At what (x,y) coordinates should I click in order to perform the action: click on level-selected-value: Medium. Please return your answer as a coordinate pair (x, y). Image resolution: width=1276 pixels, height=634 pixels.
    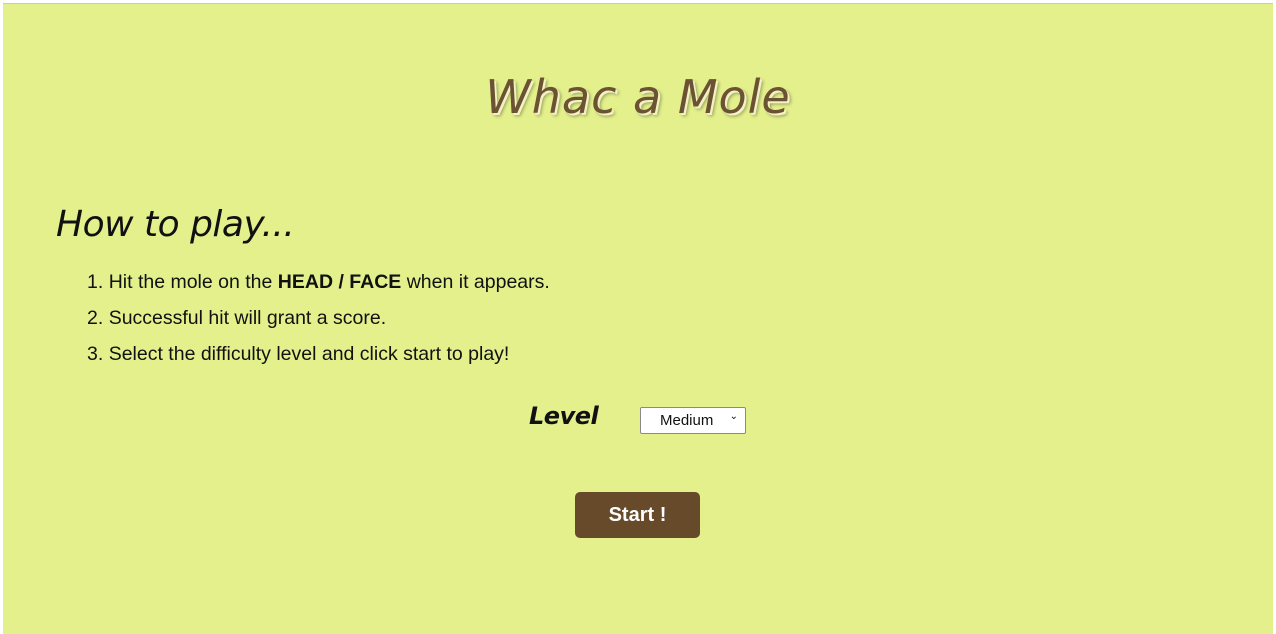
    Looking at the image, I should click on (687, 420).